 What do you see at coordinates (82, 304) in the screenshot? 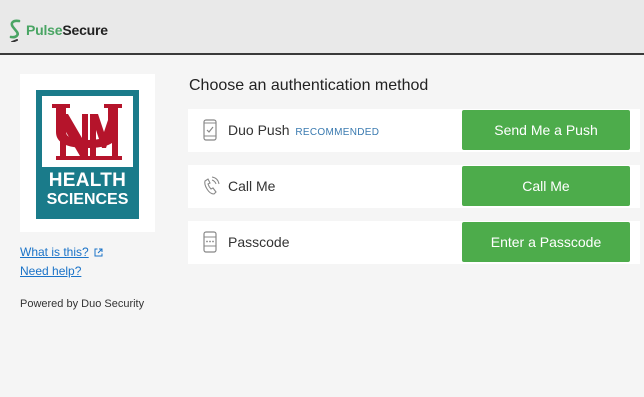
I see `powered-by-text: Powered by Duo Security` at bounding box center [82, 304].